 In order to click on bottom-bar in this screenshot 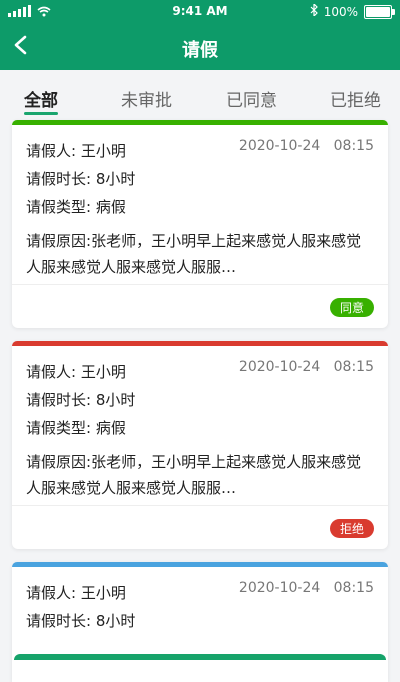, I will do `click(200, 657)`.